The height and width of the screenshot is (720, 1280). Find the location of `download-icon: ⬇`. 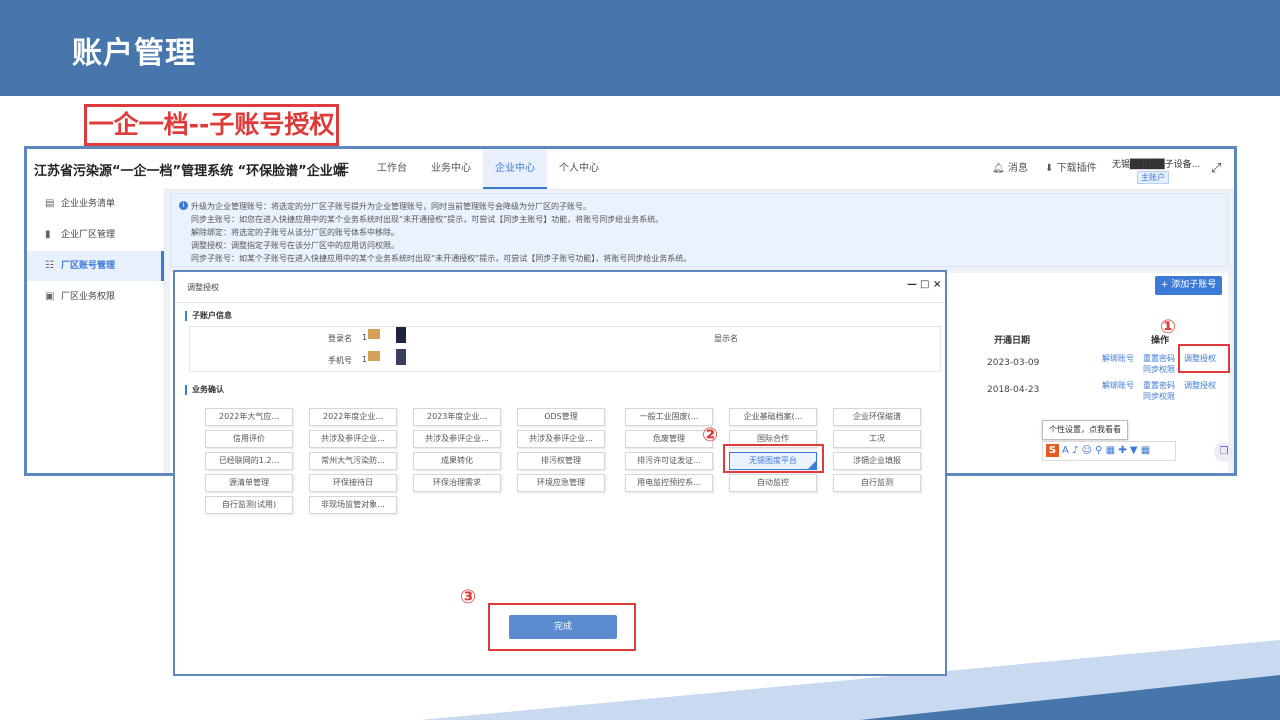

download-icon: ⬇ is located at coordinates (1049, 168).